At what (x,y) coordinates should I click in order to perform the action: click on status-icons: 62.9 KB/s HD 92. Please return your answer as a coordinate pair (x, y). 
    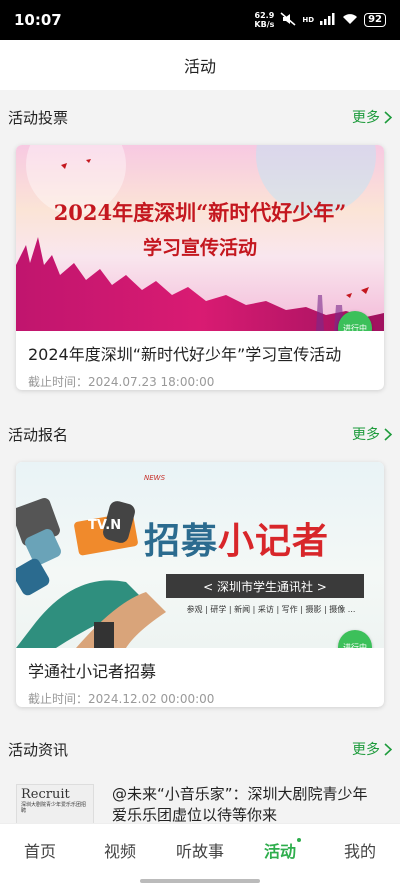
    Looking at the image, I should click on (320, 20).